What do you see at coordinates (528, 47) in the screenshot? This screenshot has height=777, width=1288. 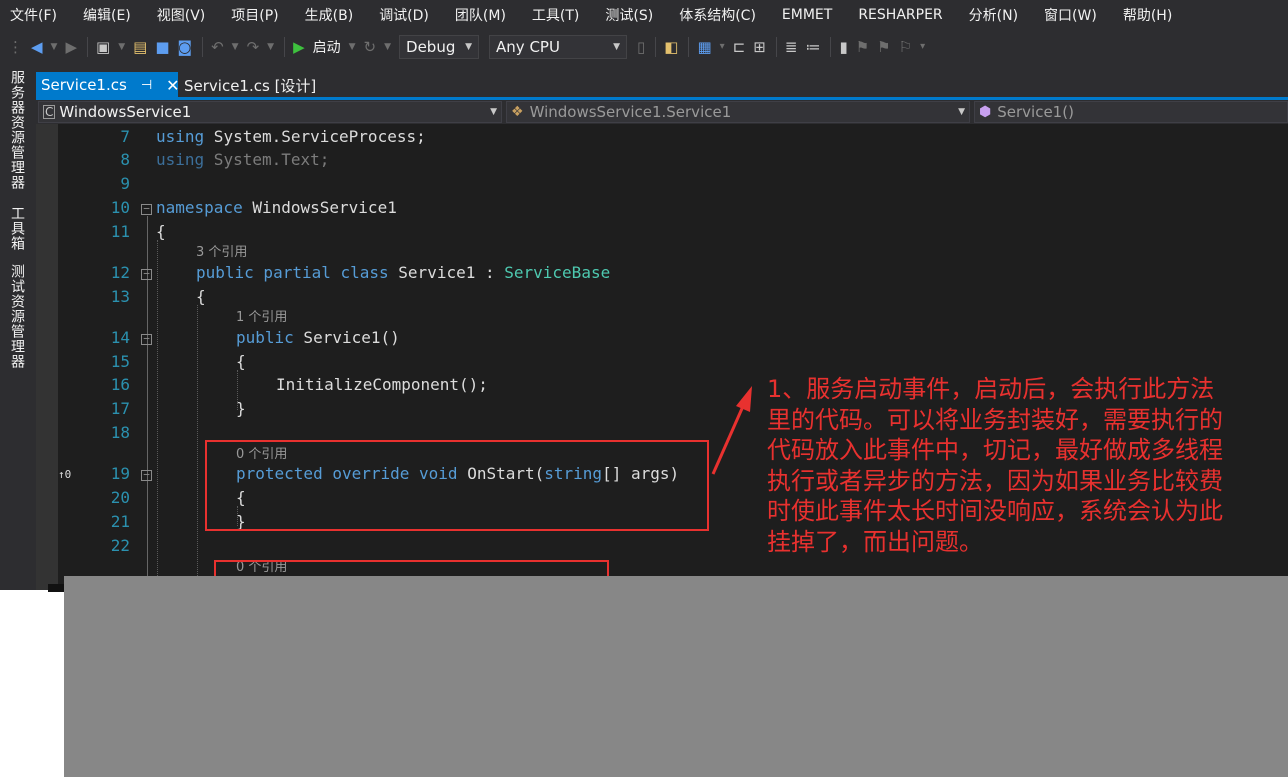 I see `solution-platform-value: Any CPU` at bounding box center [528, 47].